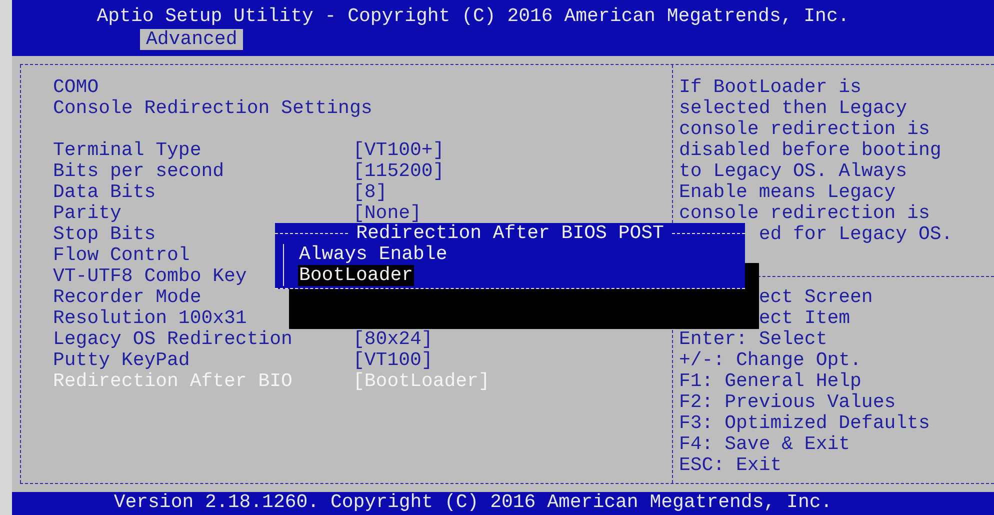  Describe the element at coordinates (793, 108) in the screenshot. I see `help-text: selected then Legacy` at that location.